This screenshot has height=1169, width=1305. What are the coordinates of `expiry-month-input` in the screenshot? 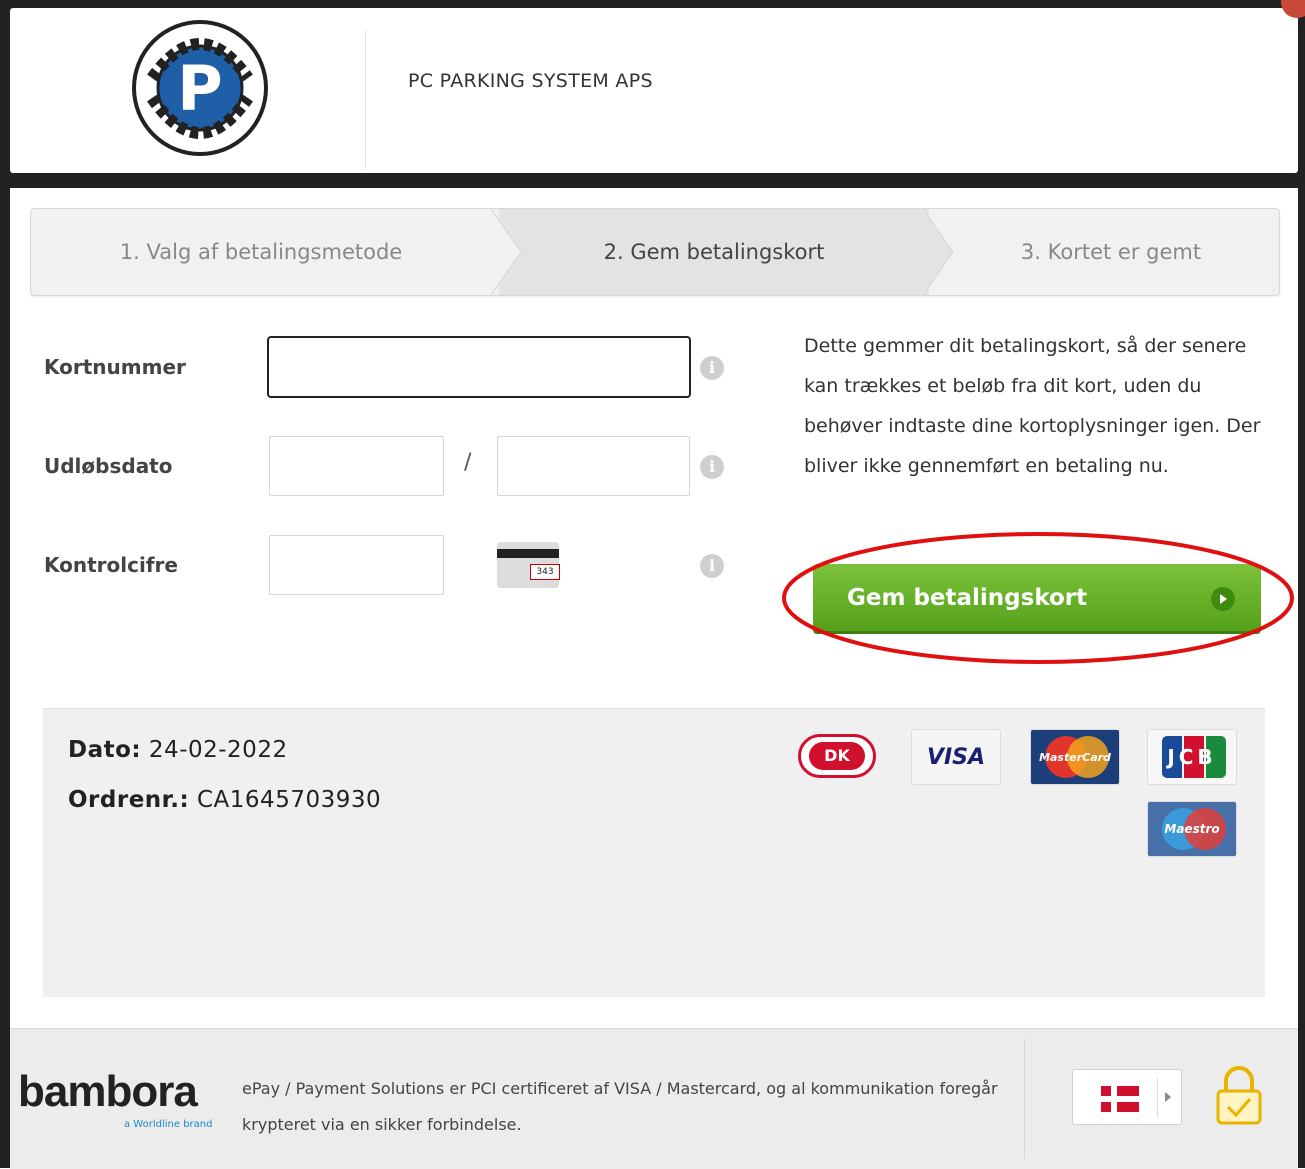 It's located at (356, 466).